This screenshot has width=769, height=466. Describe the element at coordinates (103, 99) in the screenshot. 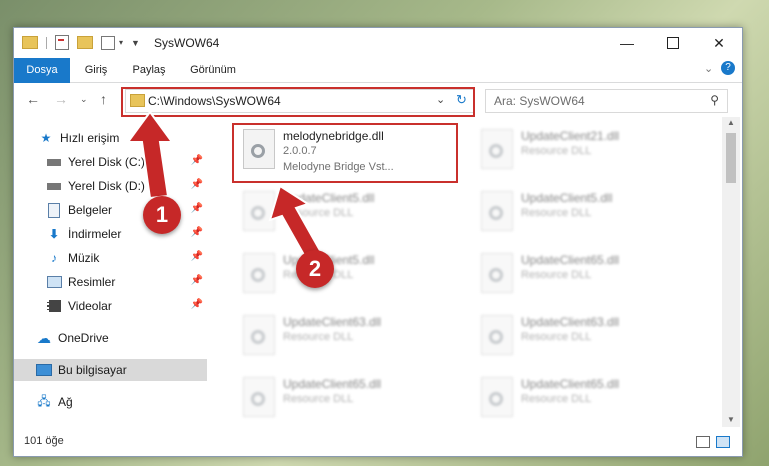

I see `up-arrow-icon: ↑` at that location.